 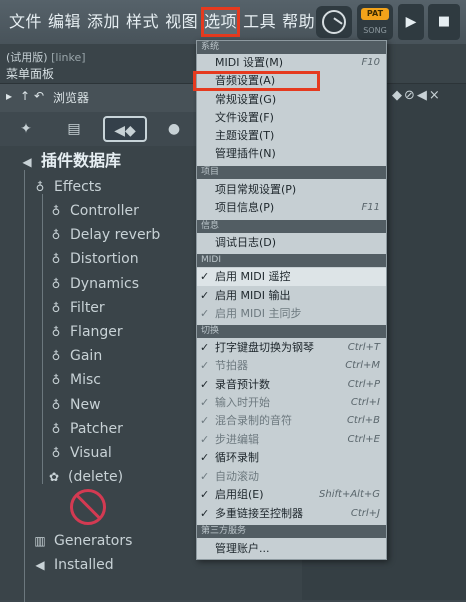 What do you see at coordinates (291, 477) in the screenshot?
I see `menu-item-auto-scroll: ✓ 自动滚动` at bounding box center [291, 477].